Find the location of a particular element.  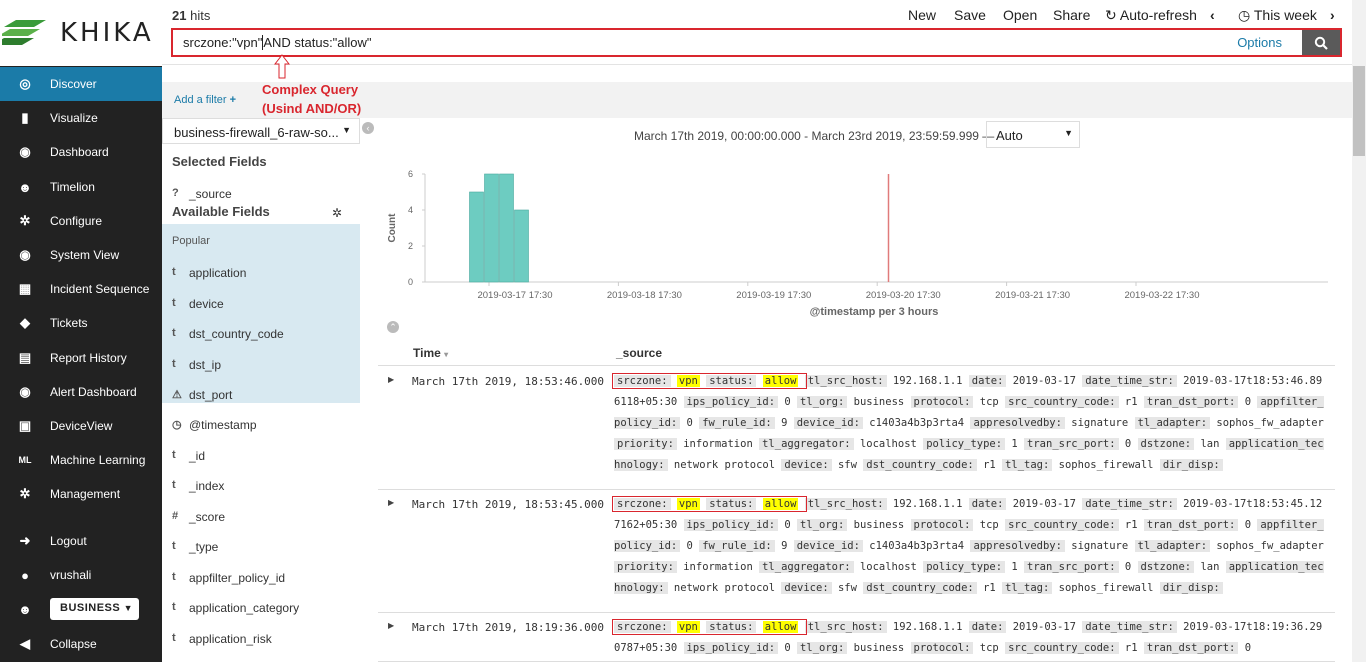

field-item: t appfilter_policy_id is located at coordinates (261, 578).